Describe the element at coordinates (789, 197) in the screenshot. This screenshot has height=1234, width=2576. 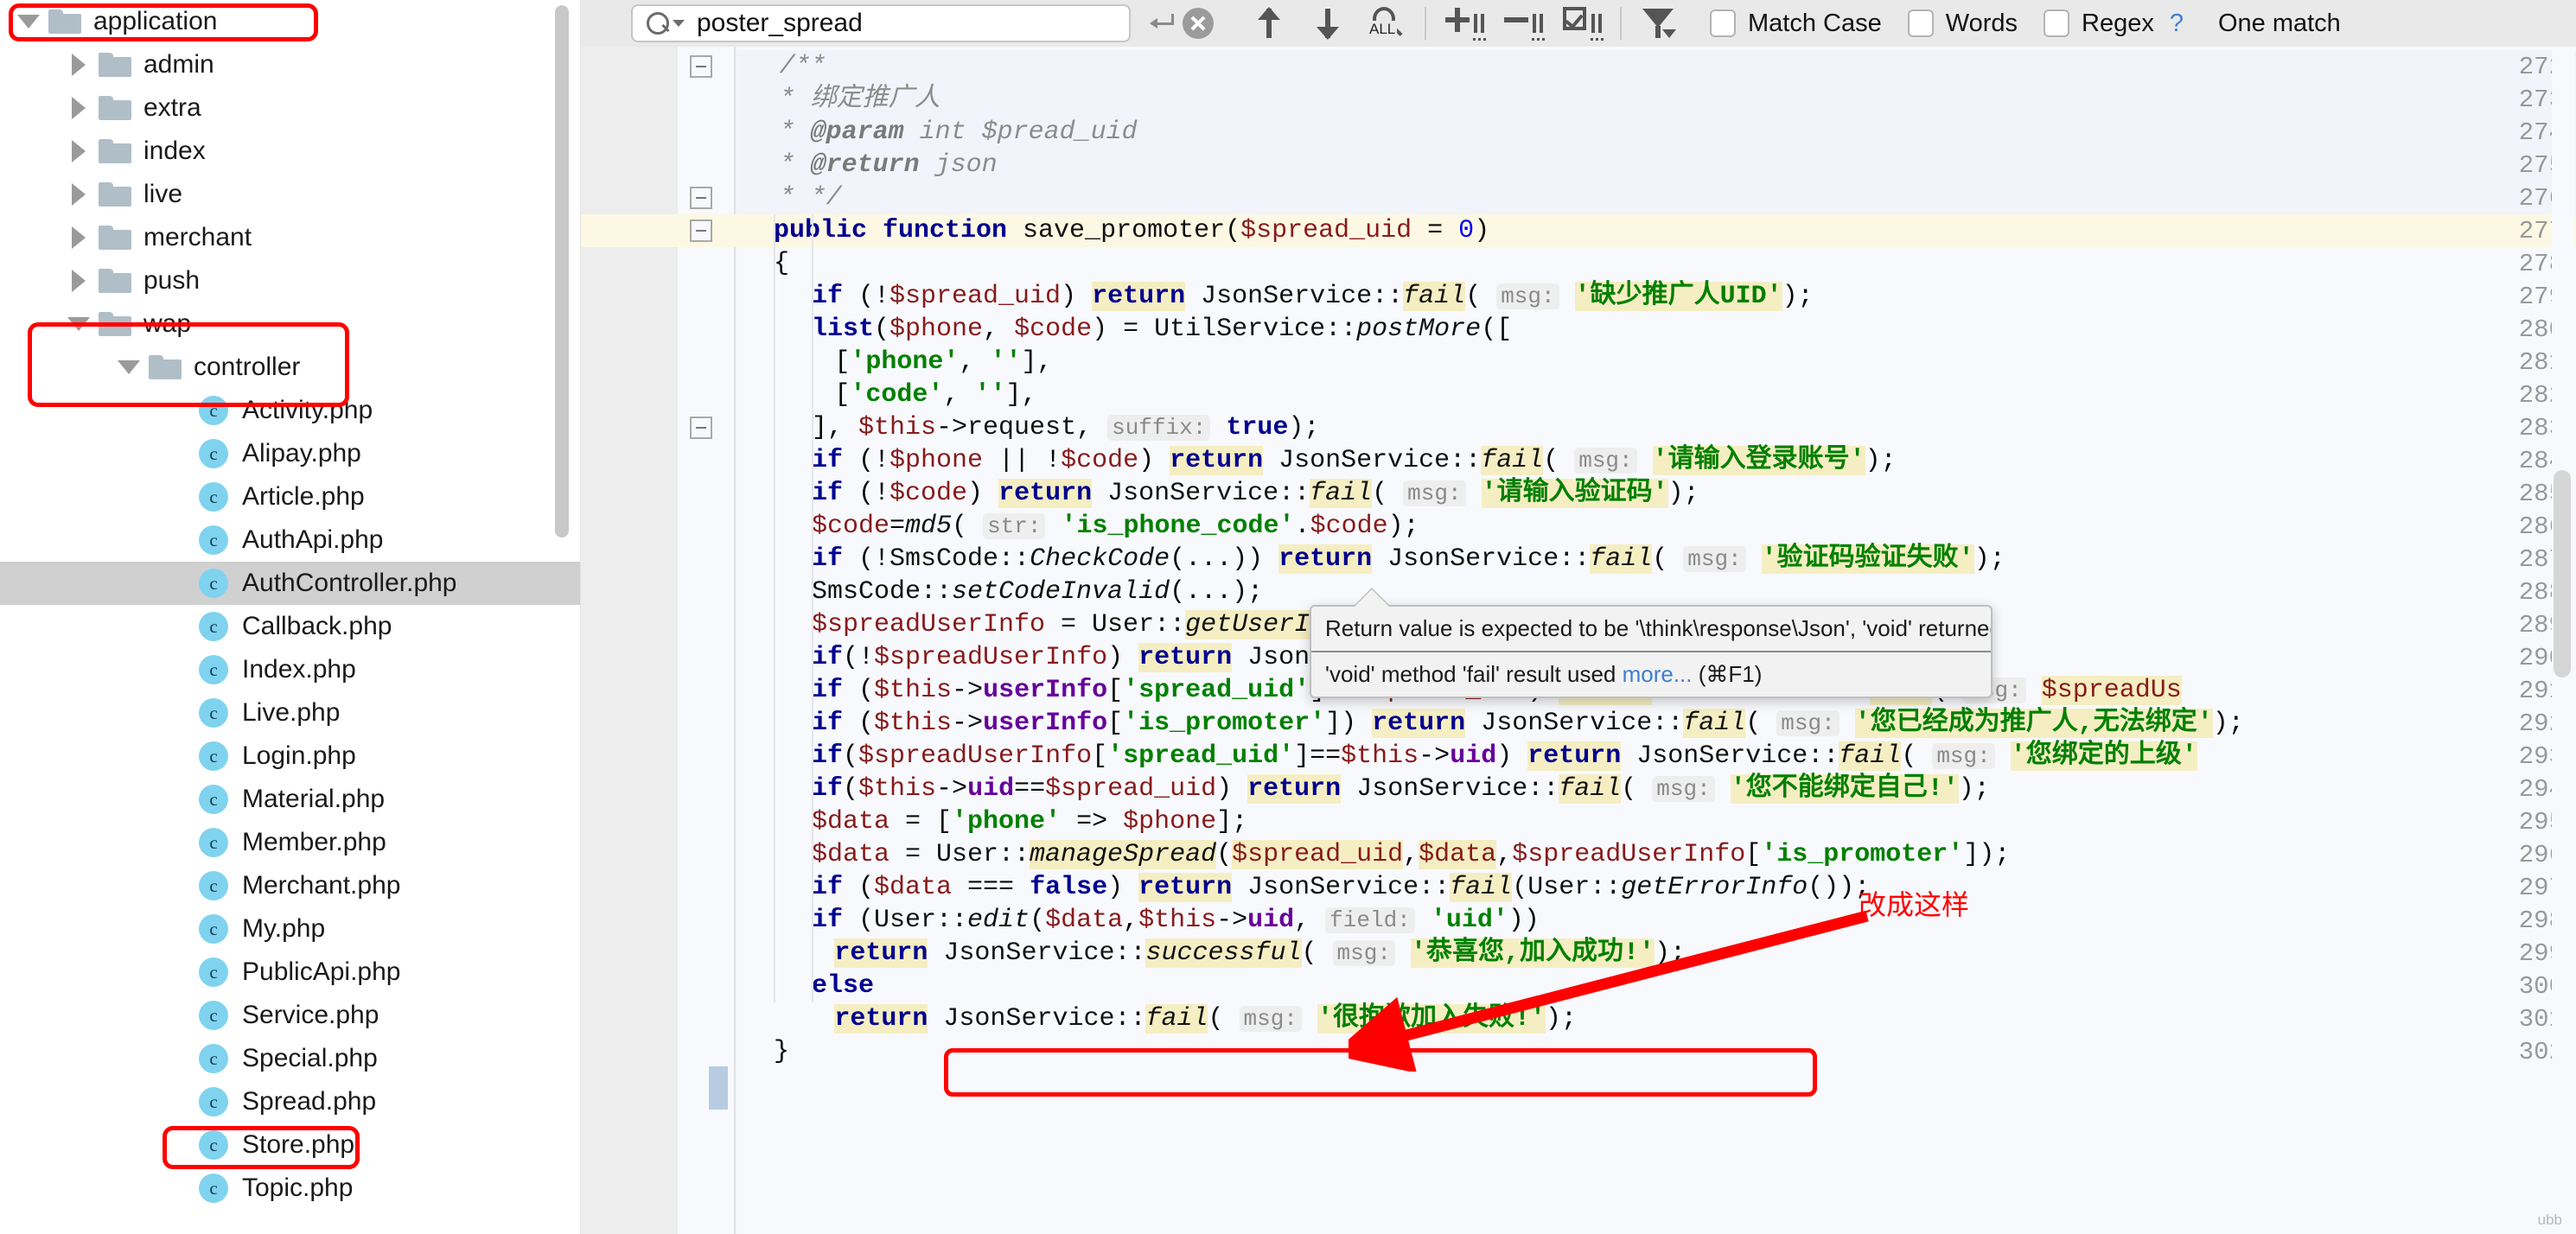
I see `code-line: * */` at that location.